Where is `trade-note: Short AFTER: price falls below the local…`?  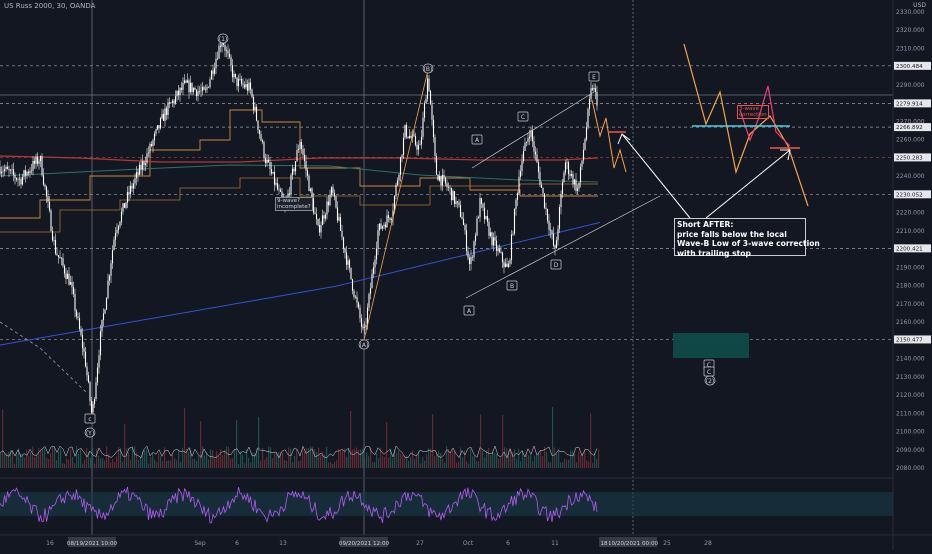
trade-note: Short AFTER: price falls below the local… is located at coordinates (747, 238).